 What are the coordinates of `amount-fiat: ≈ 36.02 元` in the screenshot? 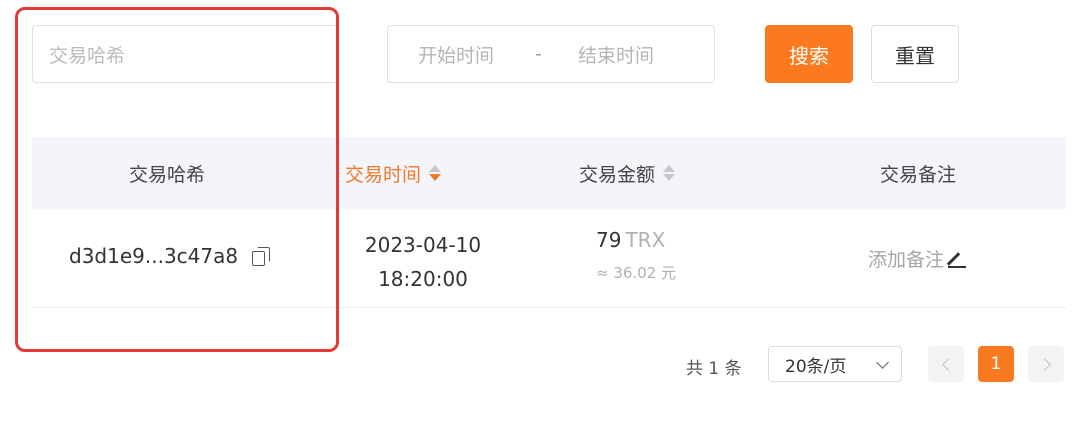 It's located at (636, 273).